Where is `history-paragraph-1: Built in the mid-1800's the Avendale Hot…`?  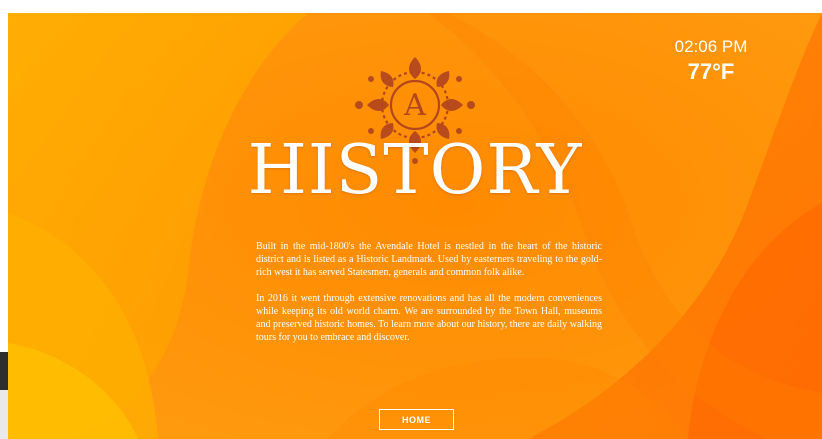
history-paragraph-1: Built in the mid-1800's the Avendale Hot… is located at coordinates (429, 259).